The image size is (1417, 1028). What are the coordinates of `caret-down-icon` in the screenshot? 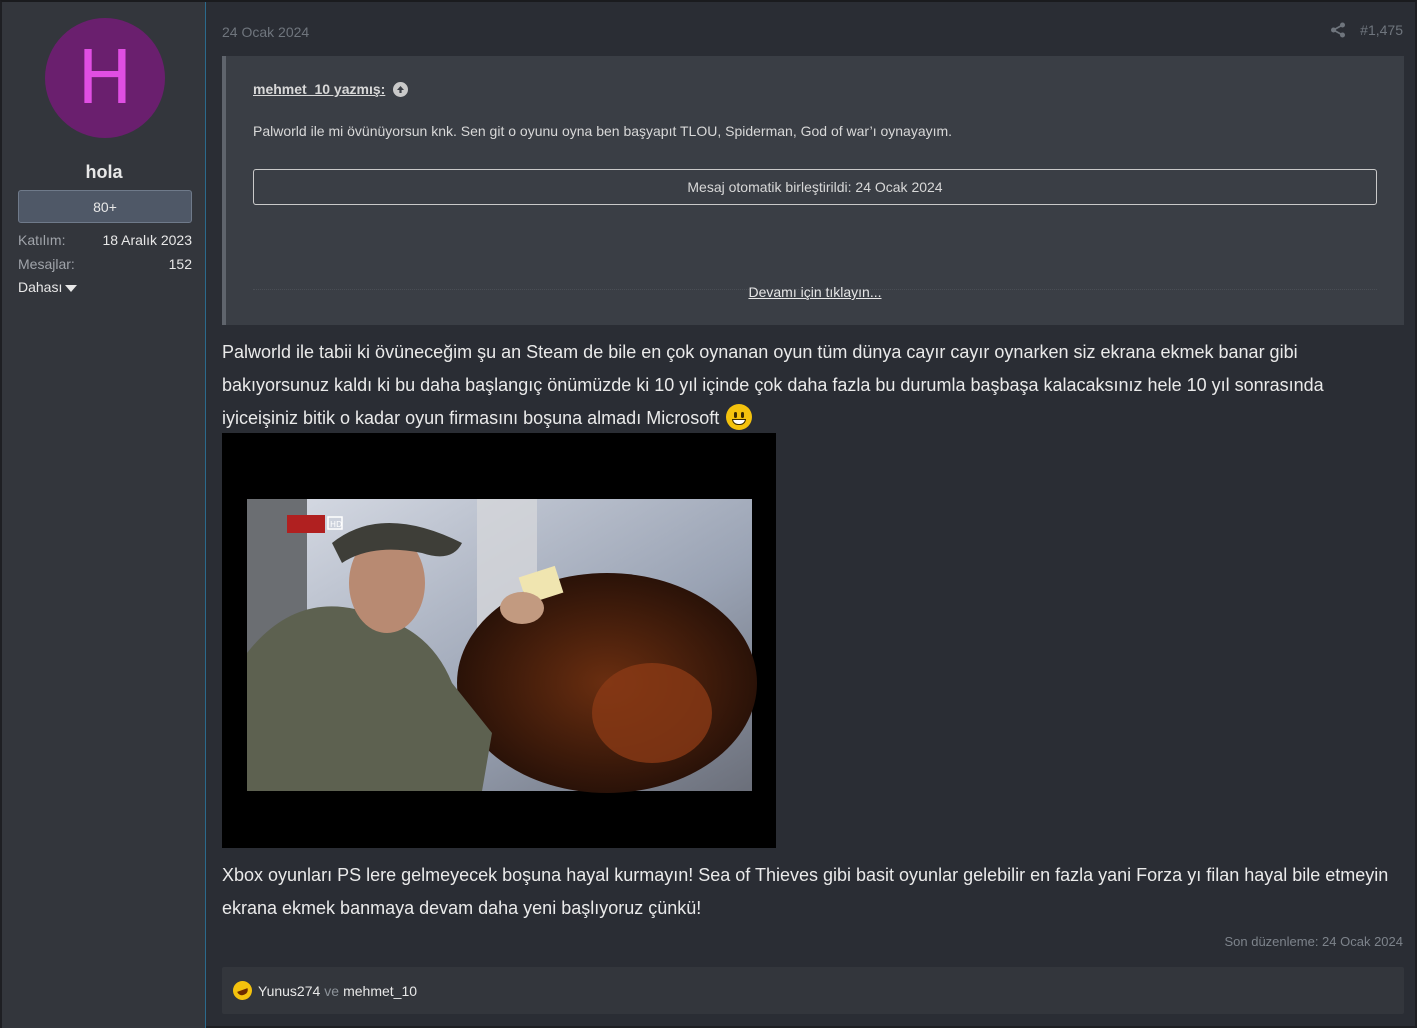 It's located at (71, 288).